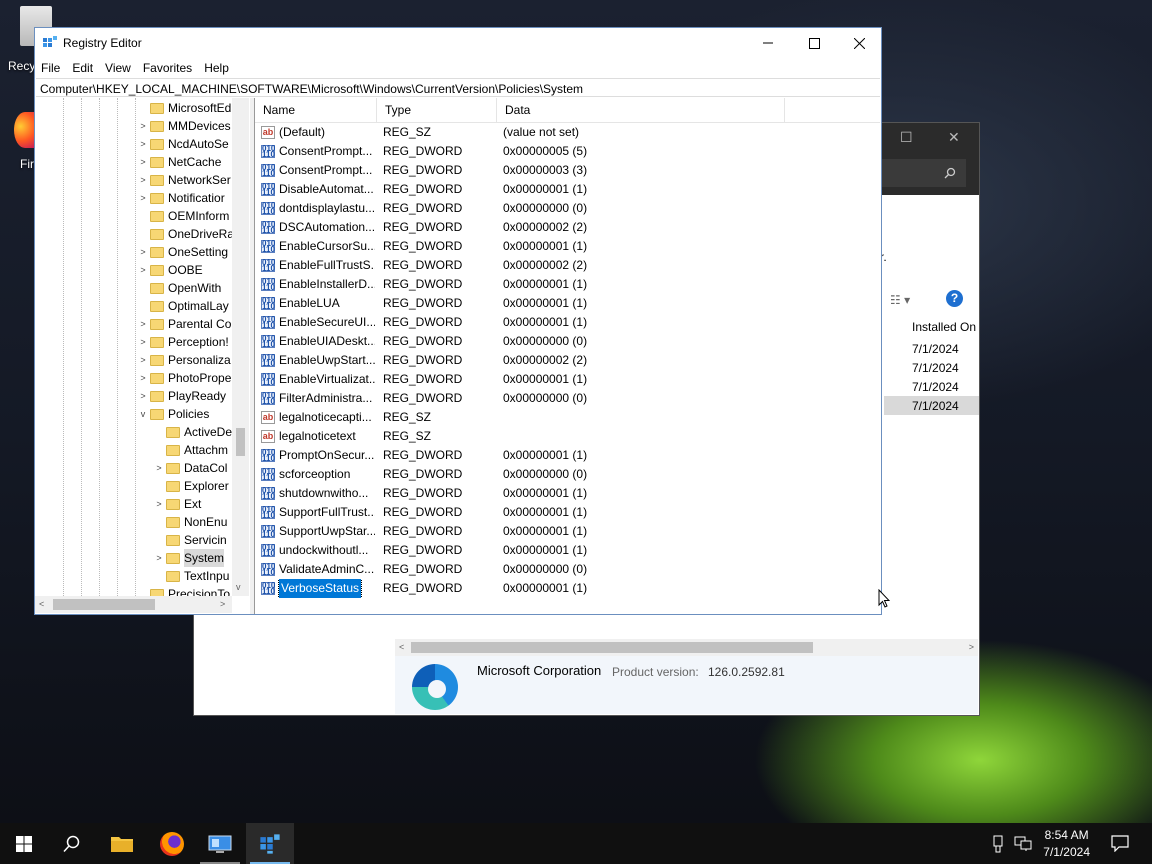 The width and height of the screenshot is (1152, 864). What do you see at coordinates (859, 43) in the screenshot?
I see `close-button` at bounding box center [859, 43].